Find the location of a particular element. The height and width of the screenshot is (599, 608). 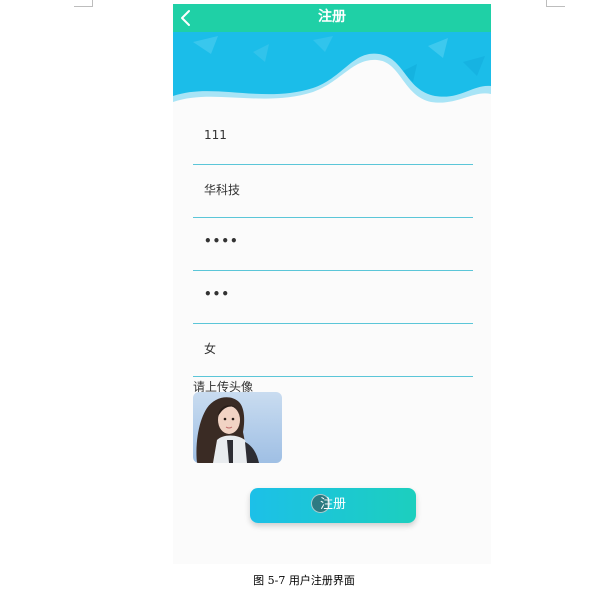

register-button: 注册 is located at coordinates (333, 505).